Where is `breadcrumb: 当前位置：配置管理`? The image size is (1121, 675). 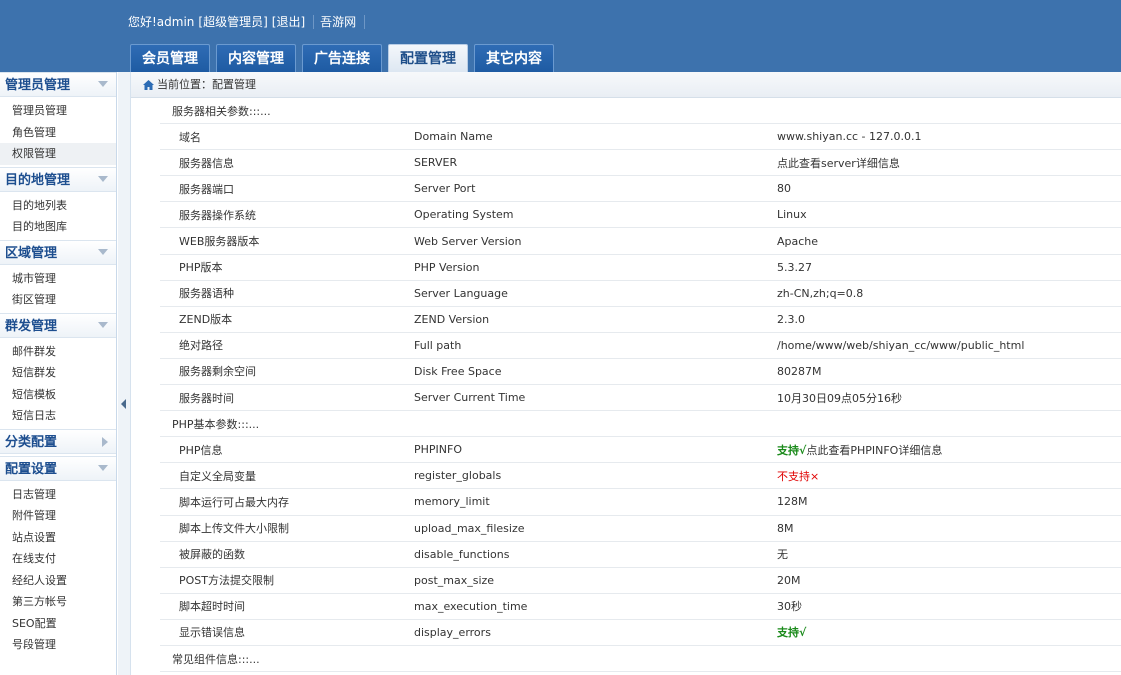
breadcrumb: 当前位置：配置管理 is located at coordinates (626, 85).